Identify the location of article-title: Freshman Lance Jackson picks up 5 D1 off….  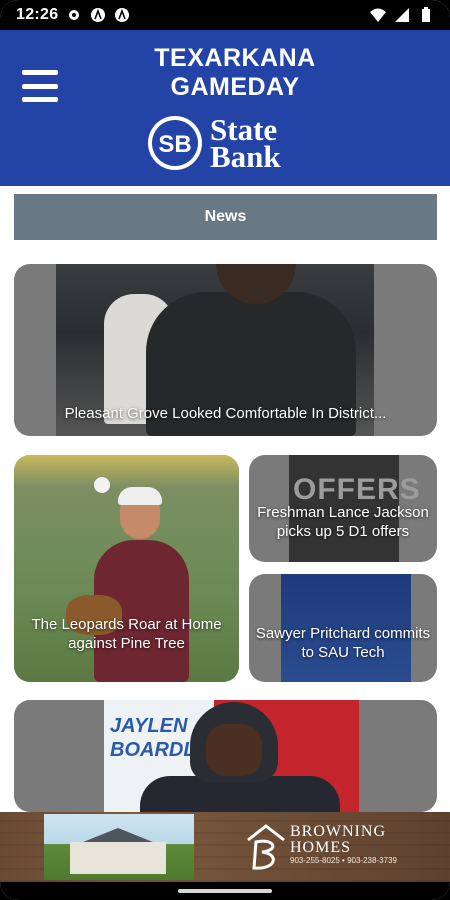
(343, 522).